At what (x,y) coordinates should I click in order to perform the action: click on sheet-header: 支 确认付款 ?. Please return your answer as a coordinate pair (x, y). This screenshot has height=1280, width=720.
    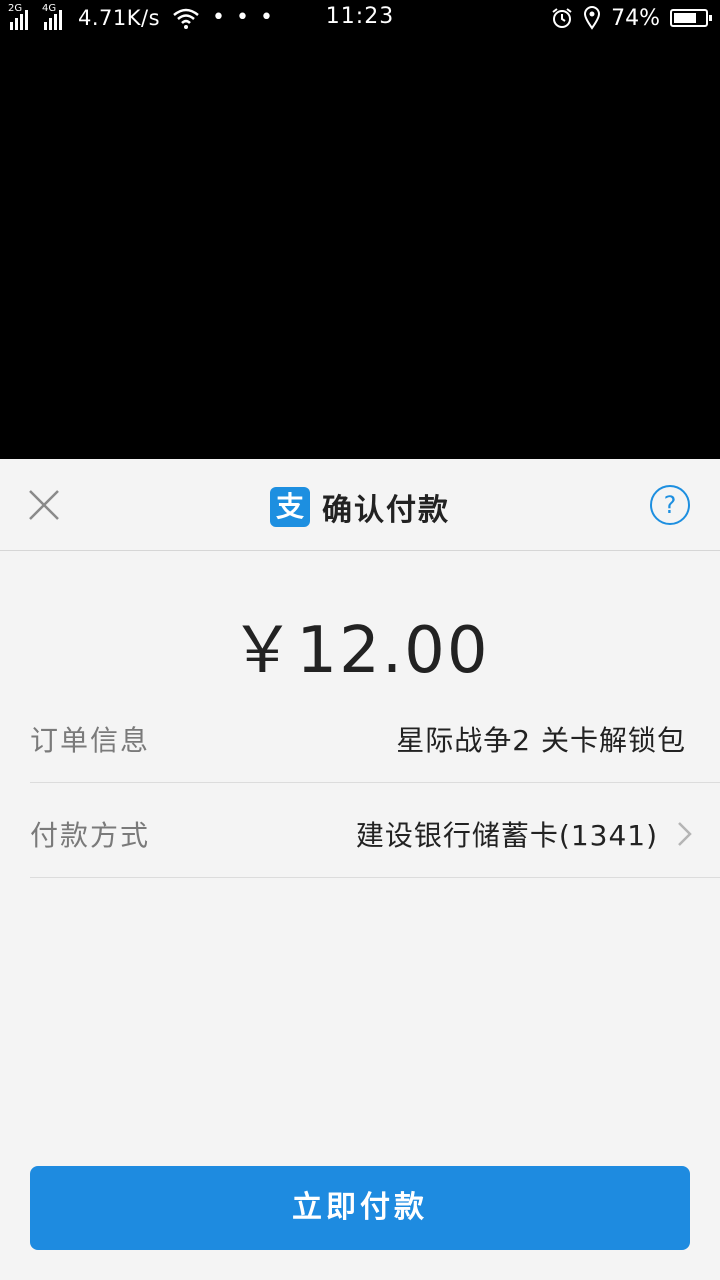
    Looking at the image, I should click on (360, 505).